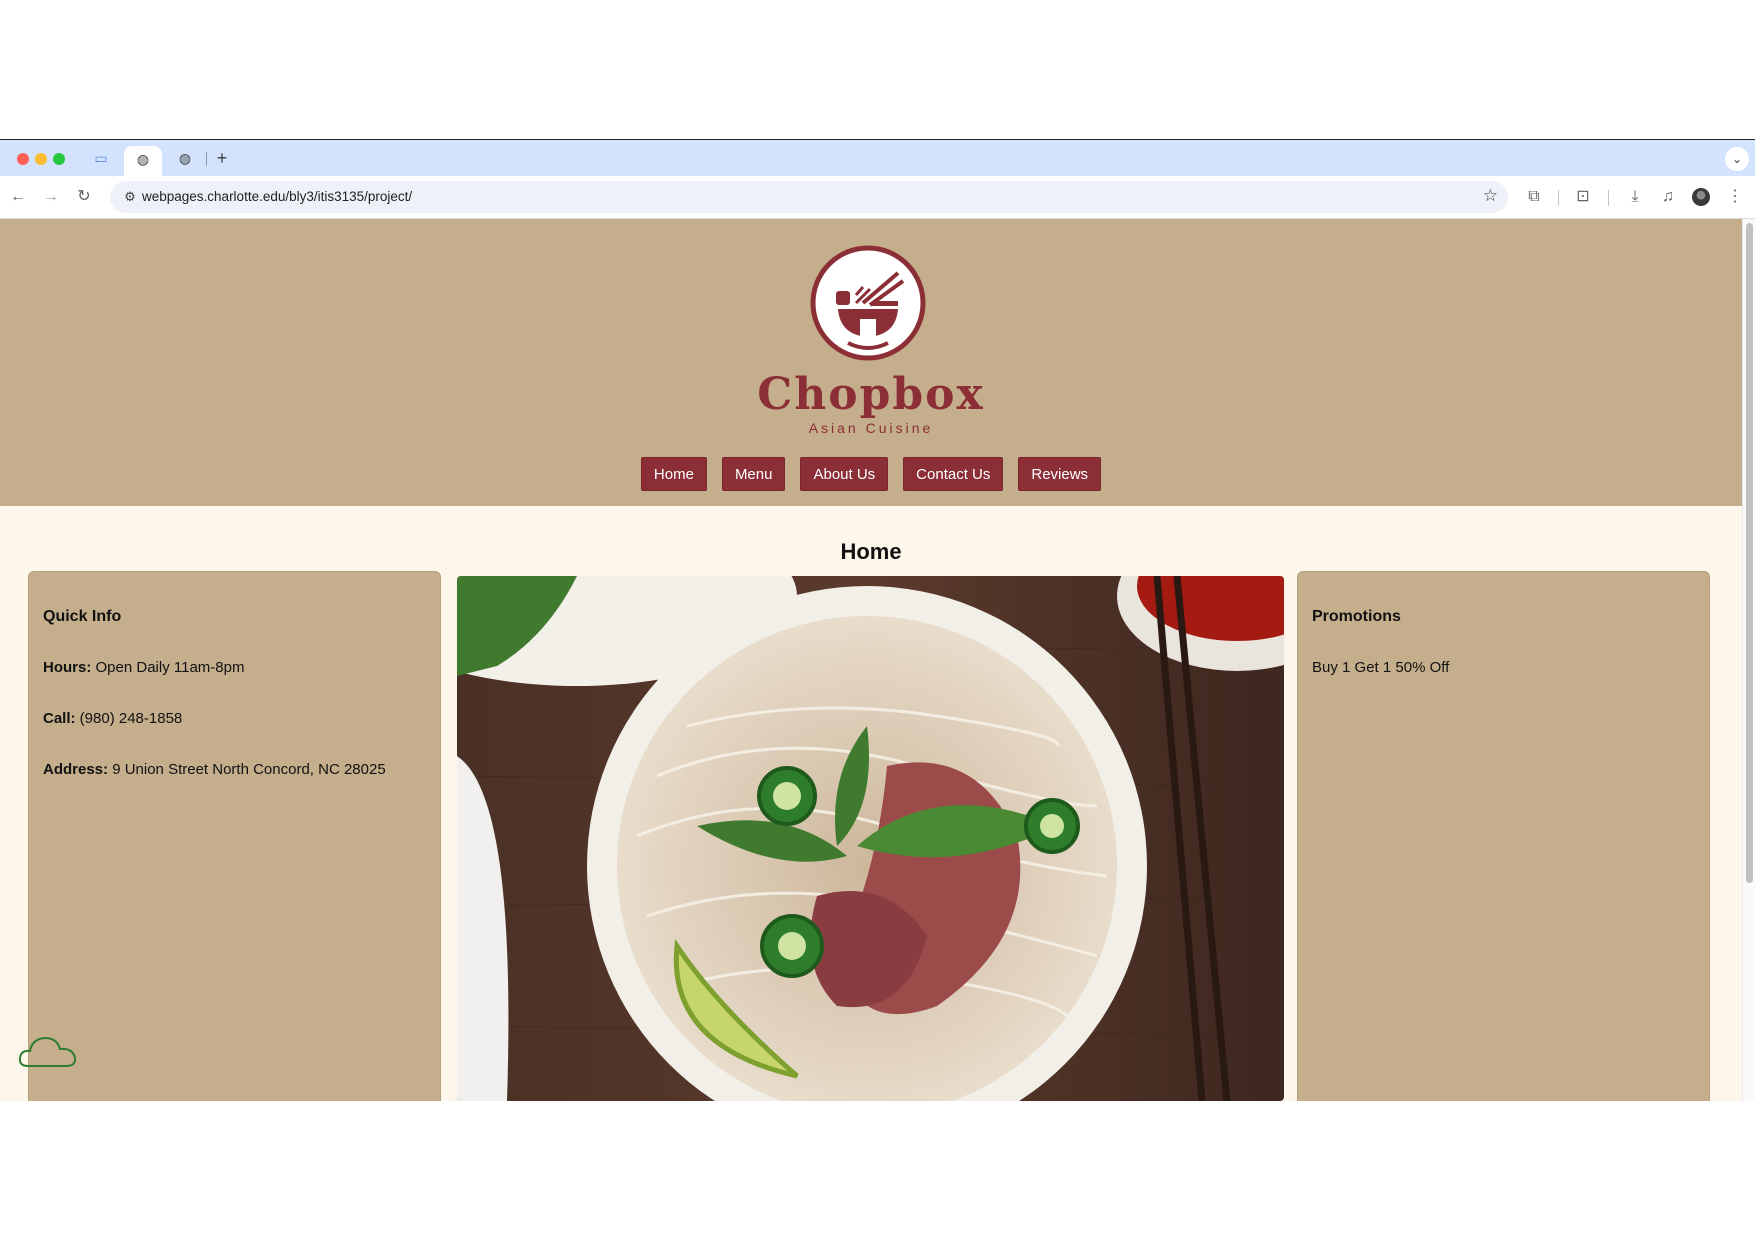 The width and height of the screenshot is (1755, 1240). What do you see at coordinates (1060, 474) in the screenshot?
I see `nav-reviews-button: Reviews` at bounding box center [1060, 474].